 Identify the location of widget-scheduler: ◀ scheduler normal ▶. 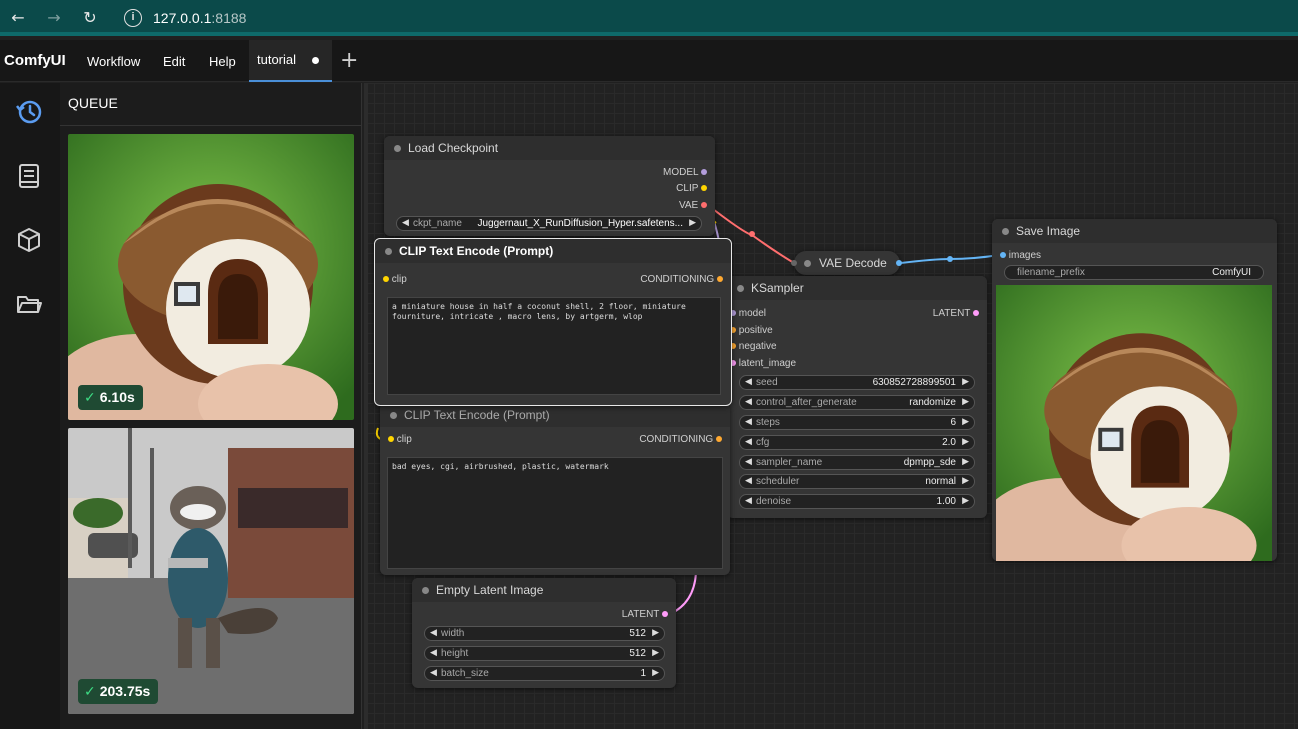
(857, 481).